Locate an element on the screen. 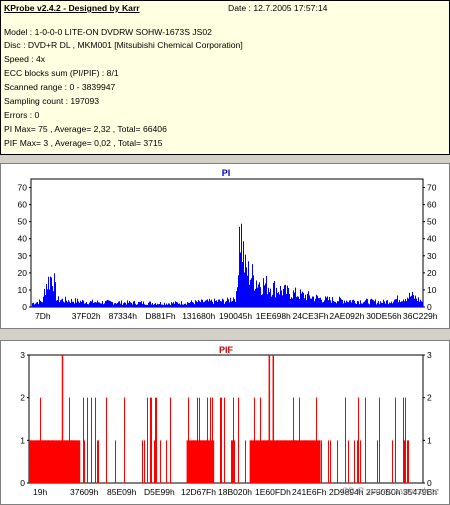 The image size is (450, 505). y-tick-left-label: 70 is located at coordinates (23, 188).